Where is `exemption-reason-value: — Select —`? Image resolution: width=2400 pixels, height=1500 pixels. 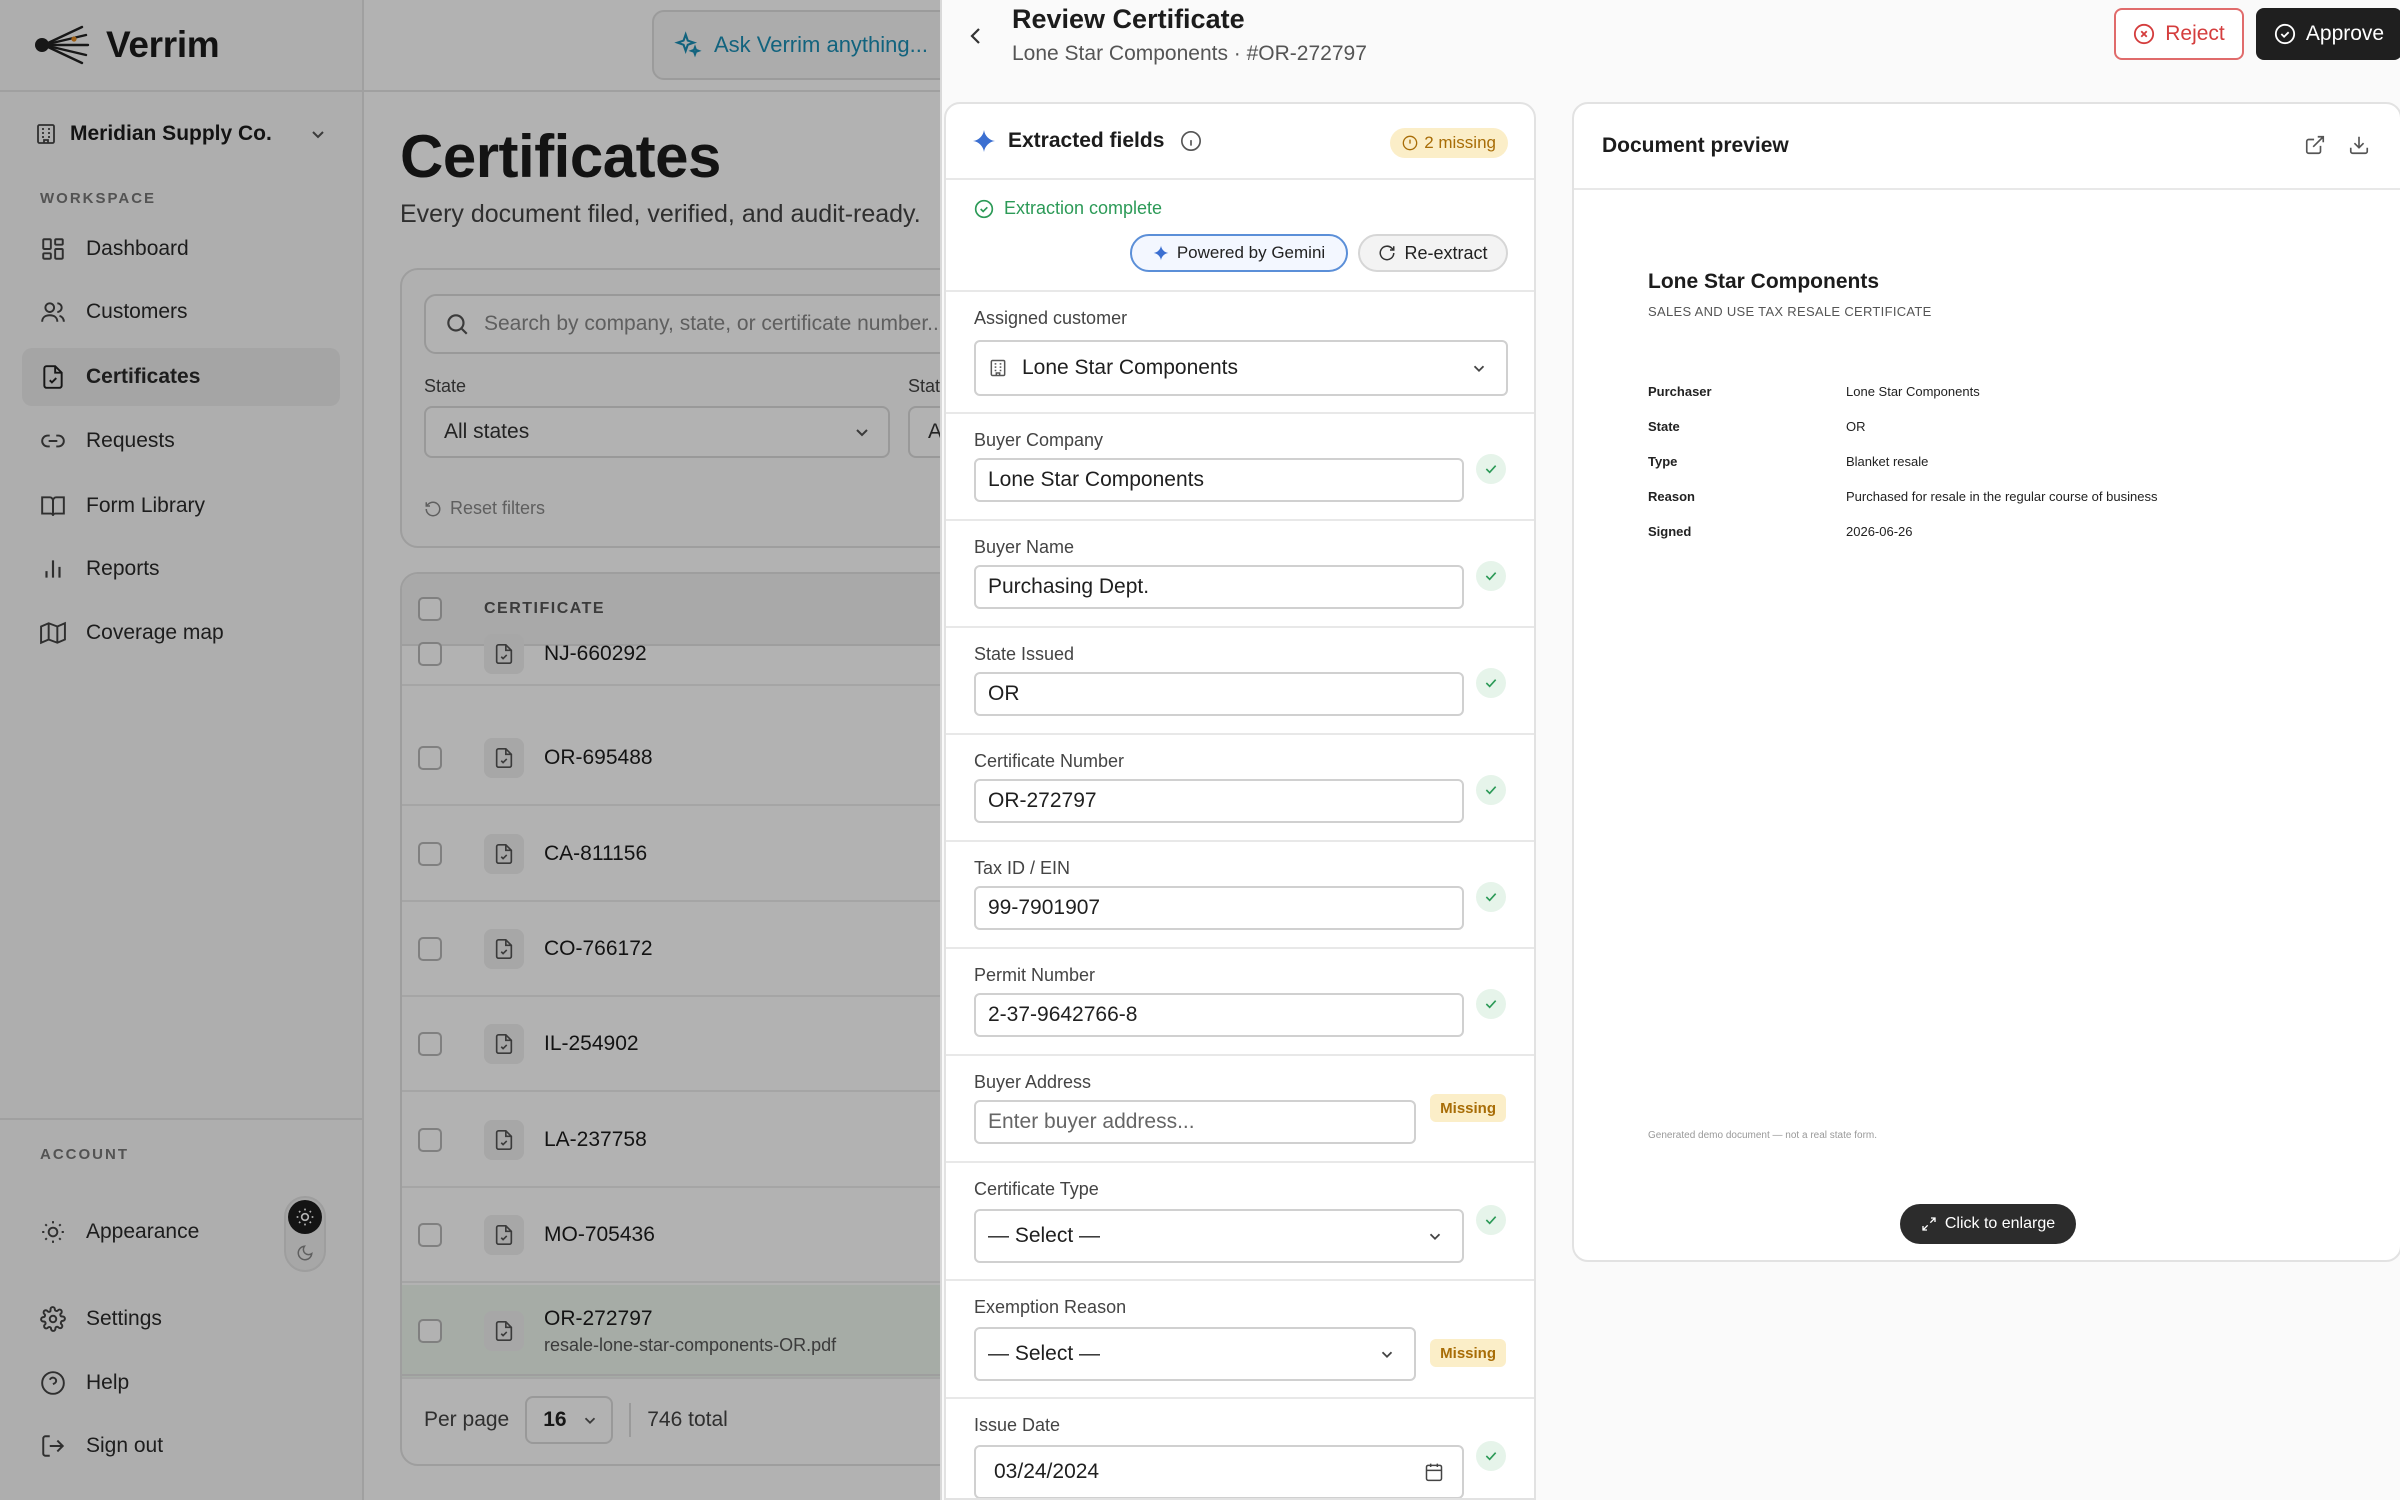 exemption-reason-value: — Select — is located at coordinates (1044, 1353).